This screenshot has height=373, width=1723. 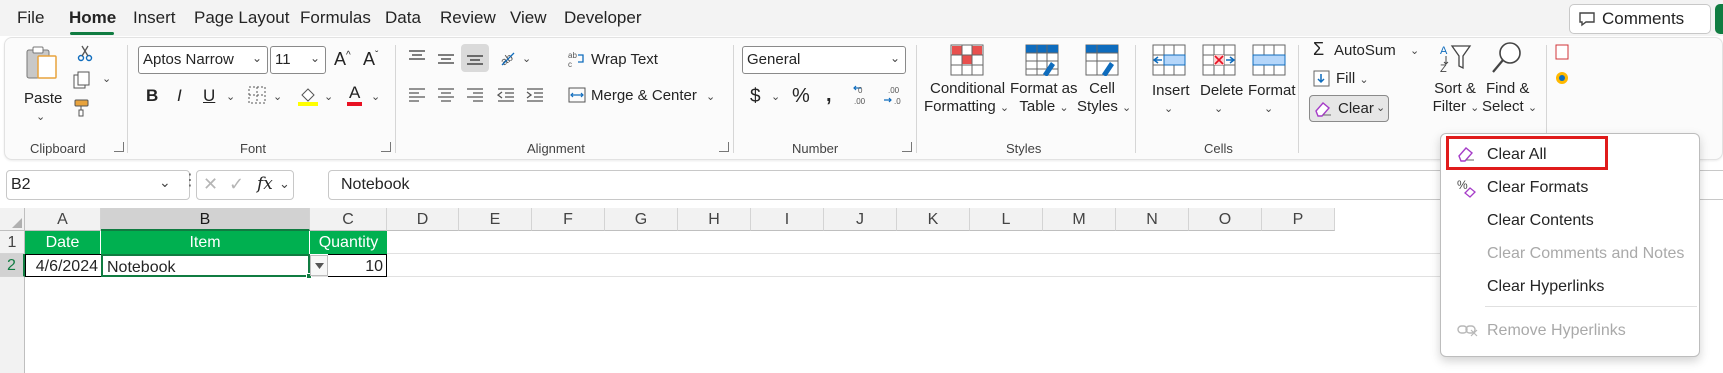 What do you see at coordinates (1570, 287) in the screenshot?
I see `menu-item-clear-hyperlinks: Clear Hyperlinks` at bounding box center [1570, 287].